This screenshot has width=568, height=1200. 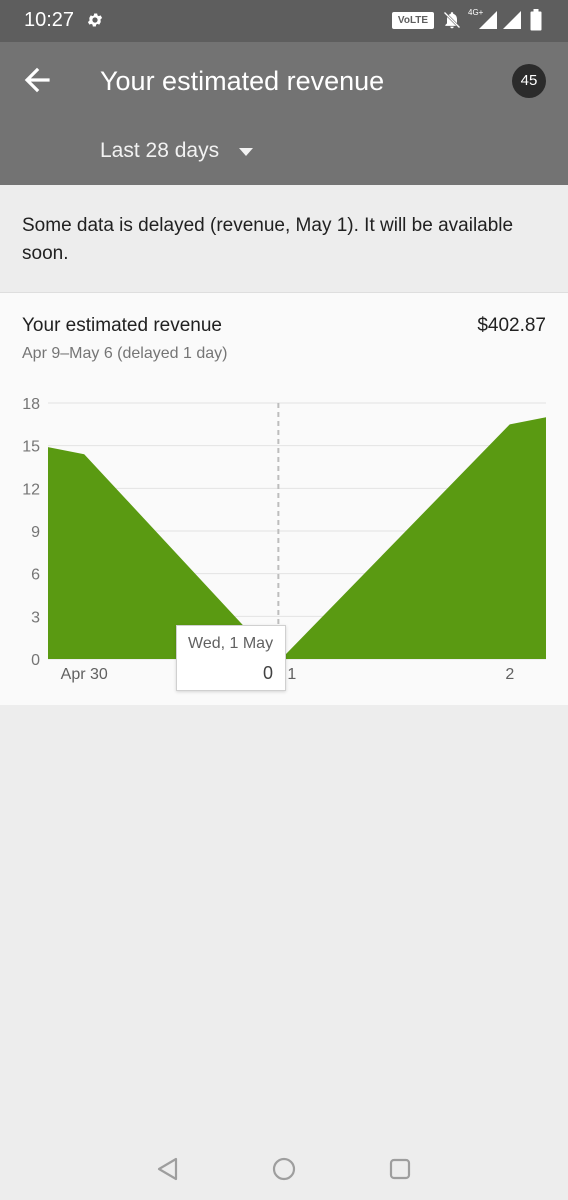 I want to click on app-bar: Your estimated revenue 45 Last 28 days, so click(x=284, y=113).